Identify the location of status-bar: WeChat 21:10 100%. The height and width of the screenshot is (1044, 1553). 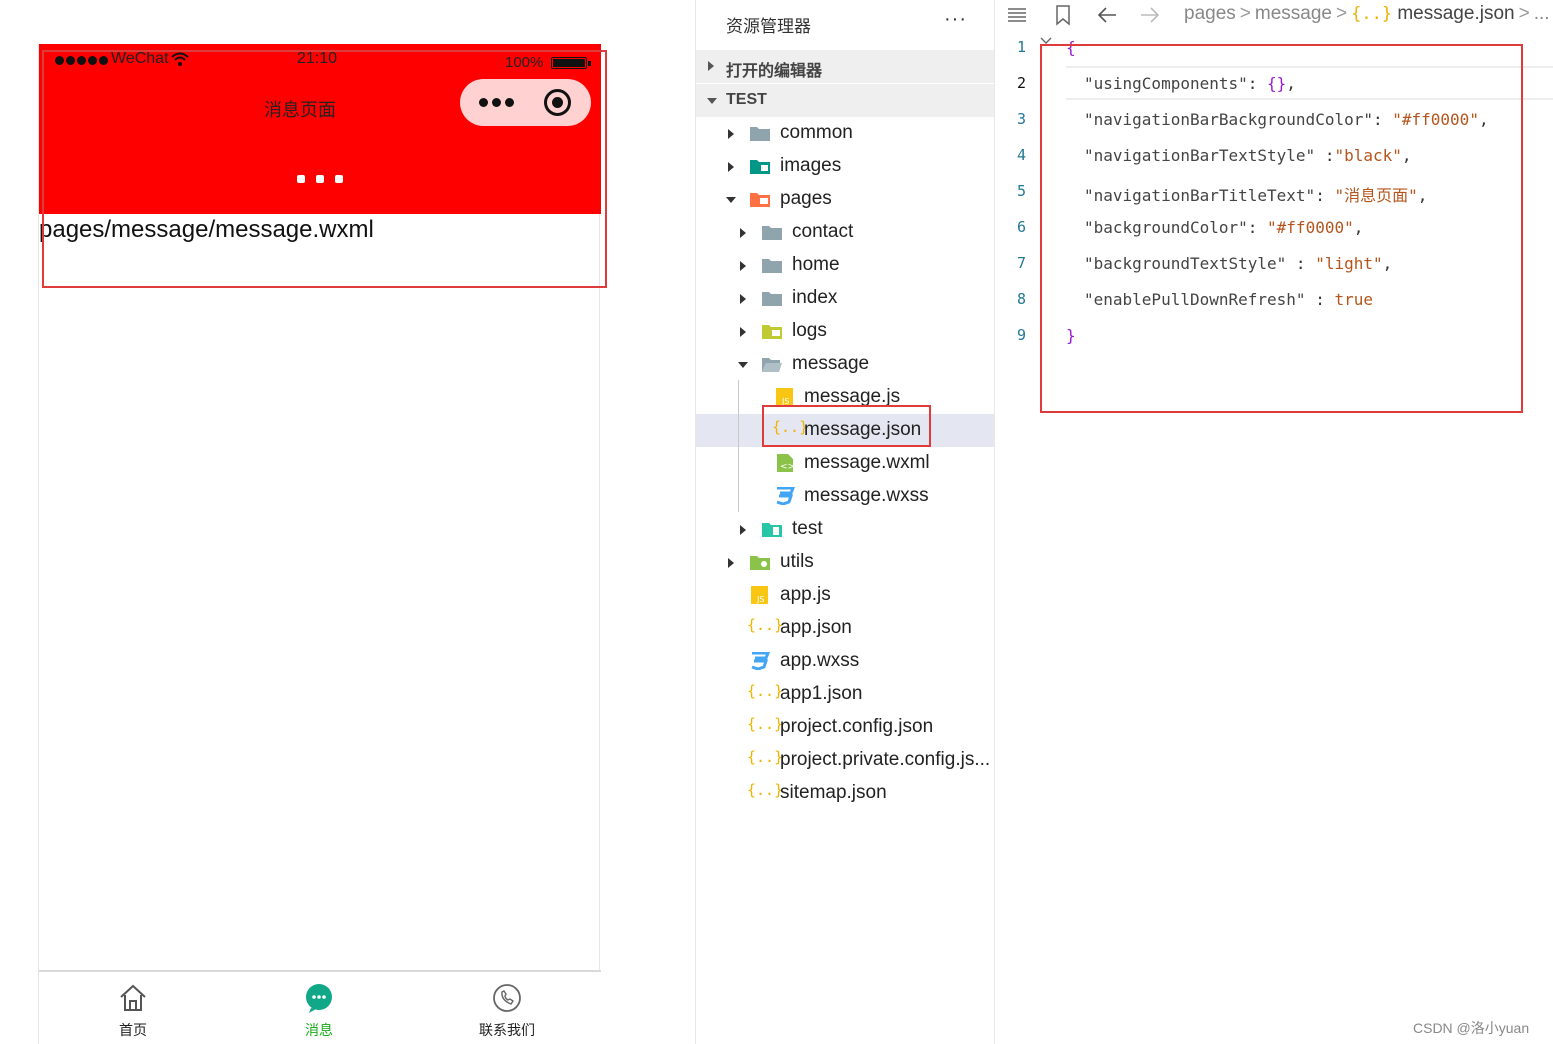
(320, 60).